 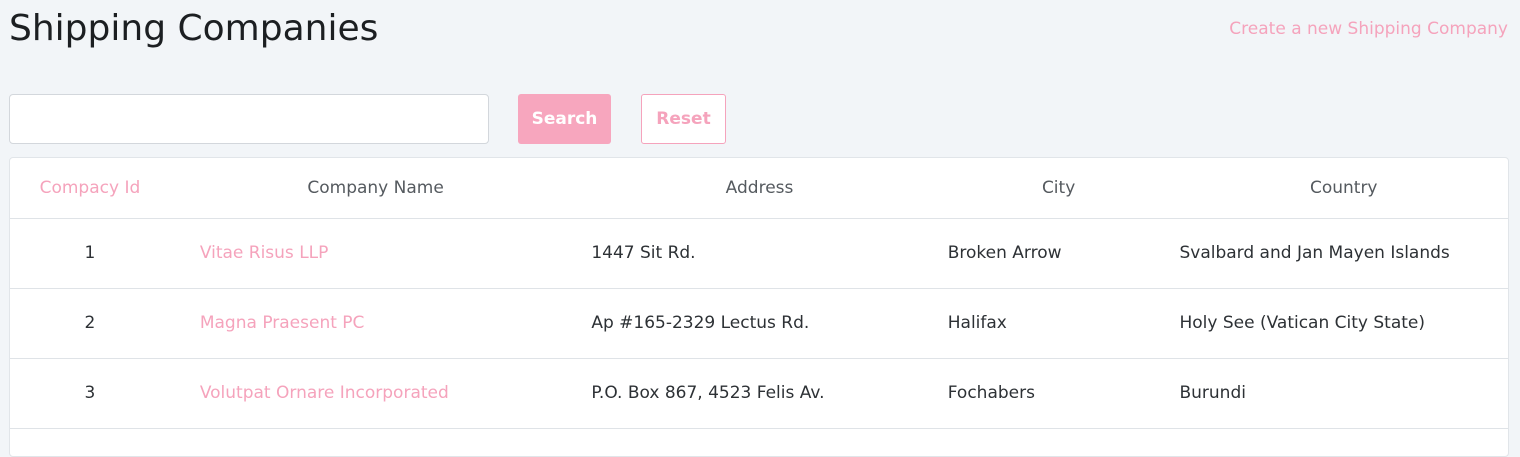 I want to click on search-input, so click(x=249, y=119).